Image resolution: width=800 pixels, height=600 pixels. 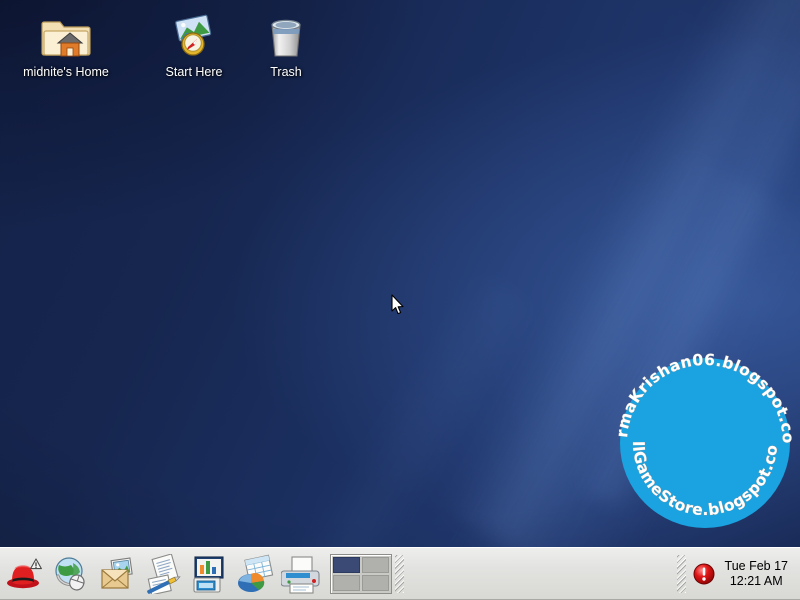 What do you see at coordinates (66, 72) in the screenshot?
I see `desktop-icon-label: midnite's Home` at bounding box center [66, 72].